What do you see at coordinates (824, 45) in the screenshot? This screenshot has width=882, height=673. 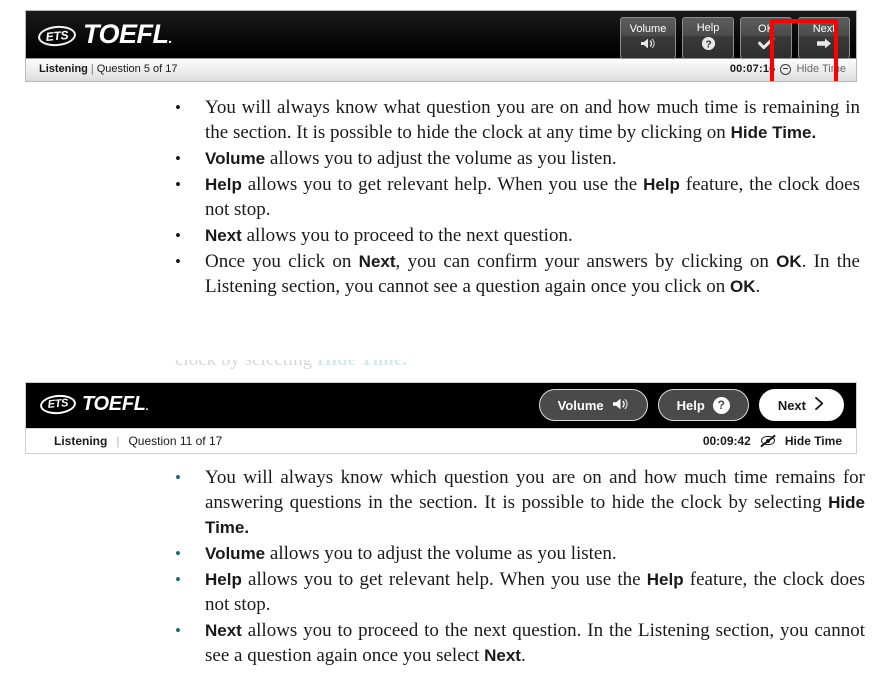 I see `arrow-right-icon` at bounding box center [824, 45].